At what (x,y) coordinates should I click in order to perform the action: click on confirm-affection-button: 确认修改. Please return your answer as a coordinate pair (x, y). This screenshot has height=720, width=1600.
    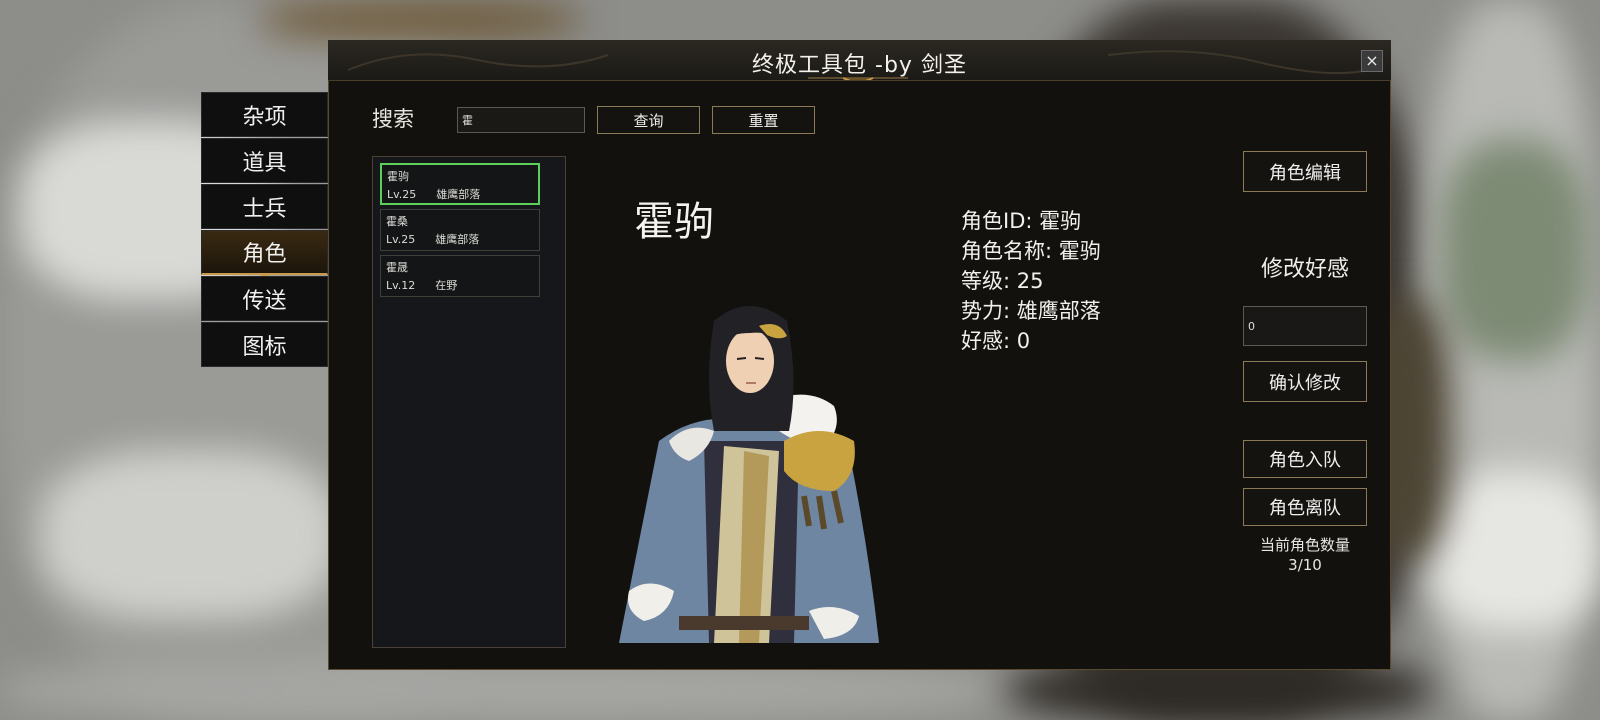
    Looking at the image, I should click on (1305, 381).